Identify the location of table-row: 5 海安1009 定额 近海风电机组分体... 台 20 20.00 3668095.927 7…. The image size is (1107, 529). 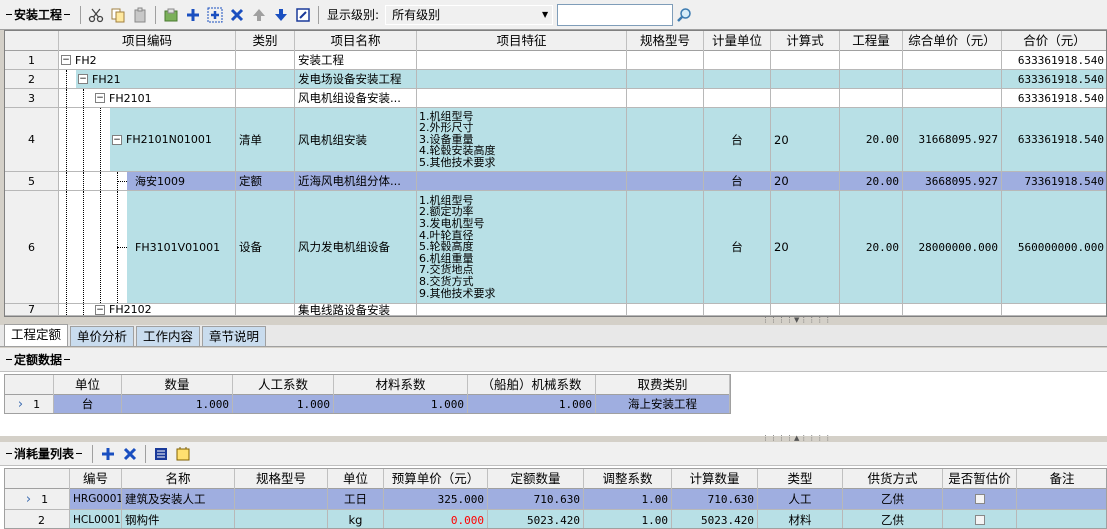
(555, 181).